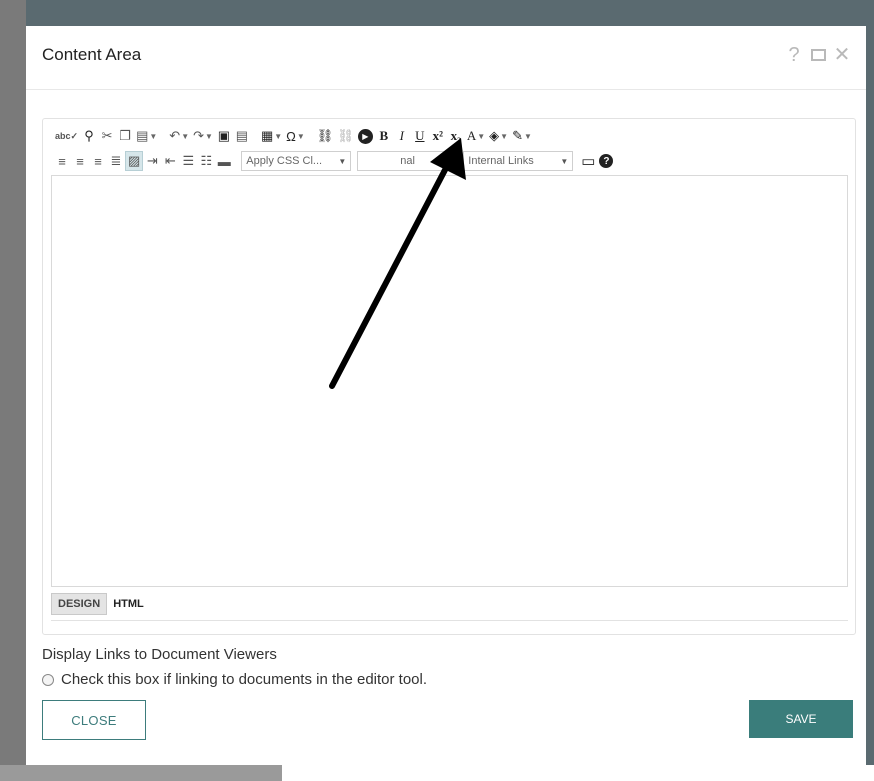 This screenshot has height=781, width=874. I want to click on spellcheck-icon: abc✓, so click(66, 136).